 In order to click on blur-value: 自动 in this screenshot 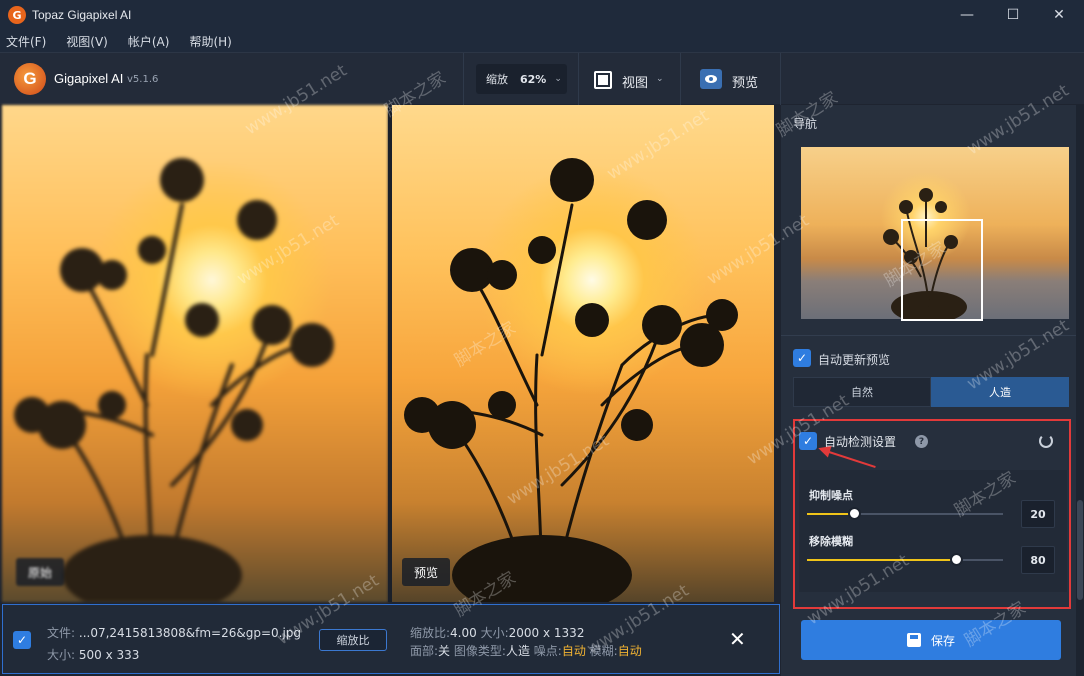, I will do `click(629, 651)`.